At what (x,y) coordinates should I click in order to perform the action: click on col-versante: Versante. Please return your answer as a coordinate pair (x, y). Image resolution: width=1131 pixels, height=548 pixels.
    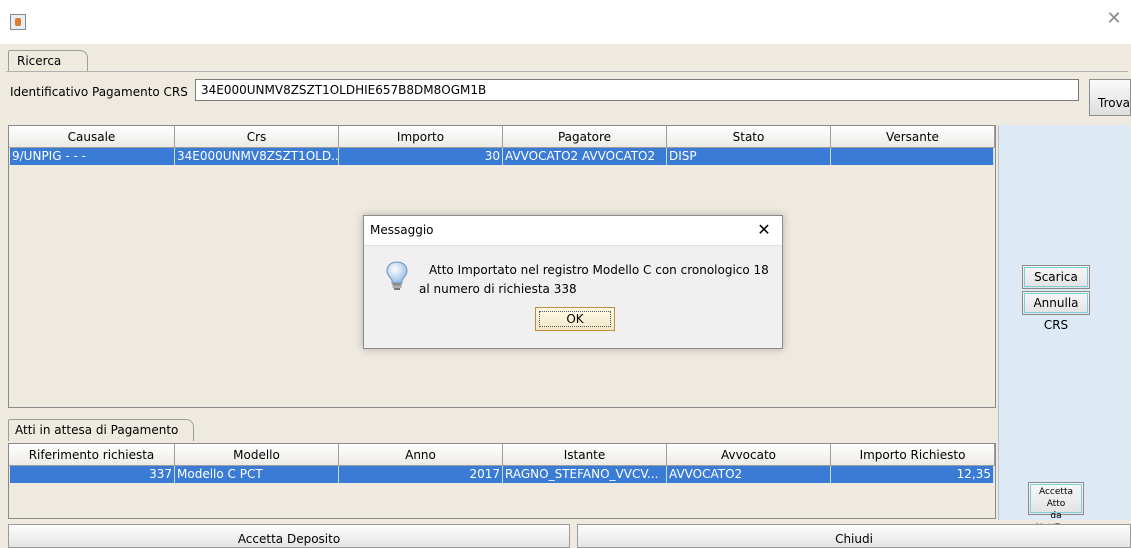
    Looking at the image, I should click on (913, 137).